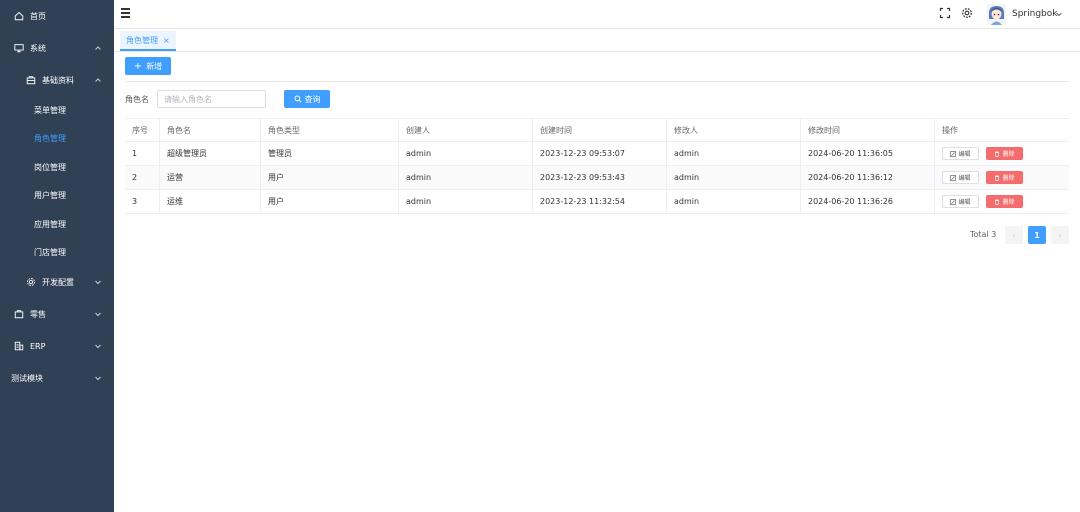 This screenshot has height=512, width=1080. Describe the element at coordinates (330, 130) in the screenshot. I see `column-header: 角色类型` at that location.